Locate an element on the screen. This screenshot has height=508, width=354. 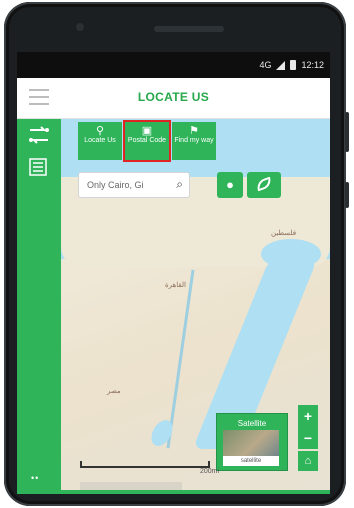
my-location-button: ● is located at coordinates (230, 185).